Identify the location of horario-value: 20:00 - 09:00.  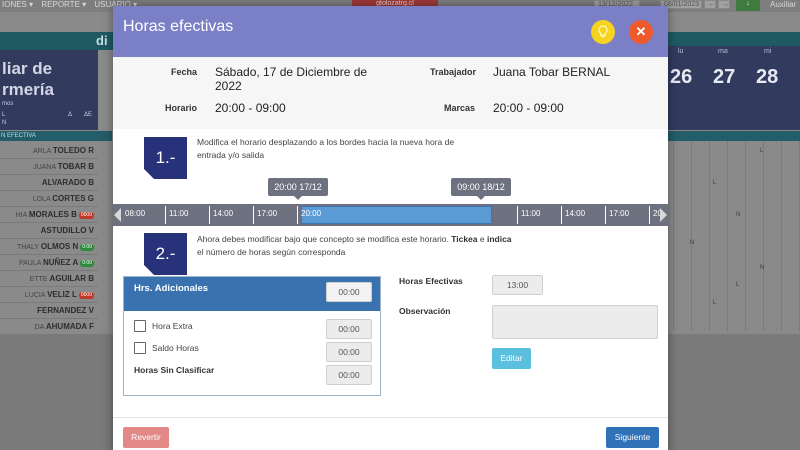
(250, 108).